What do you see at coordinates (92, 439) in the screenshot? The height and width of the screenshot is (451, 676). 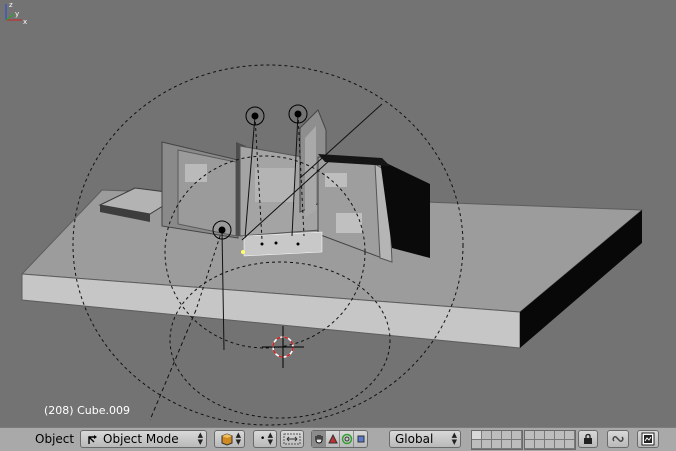 I see `mode-icon` at bounding box center [92, 439].